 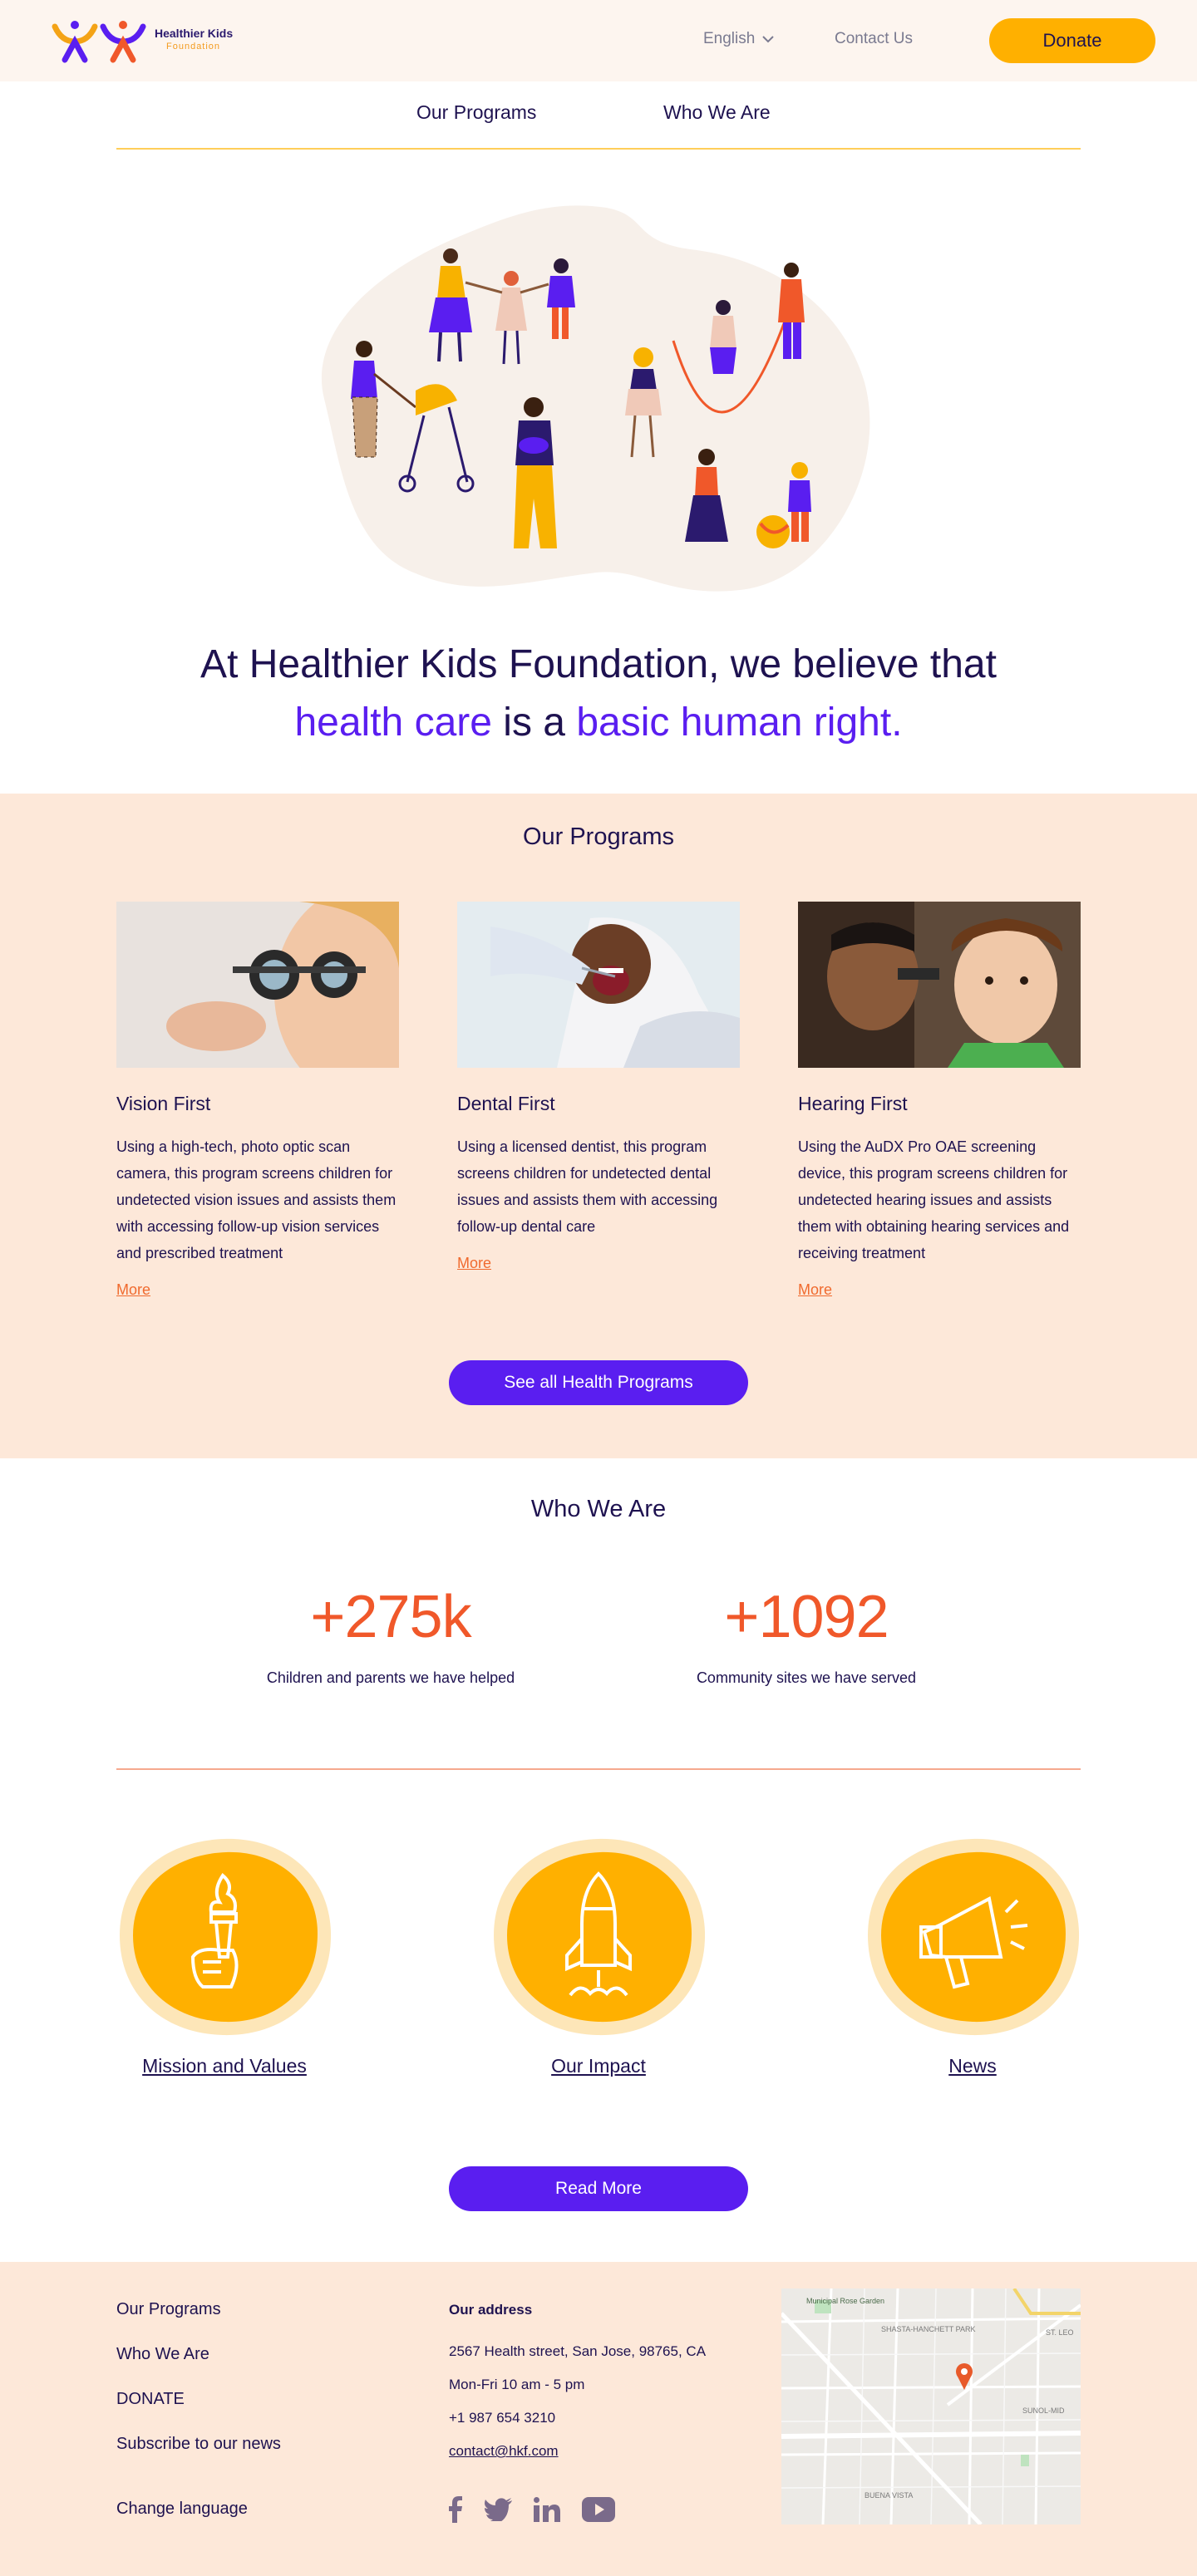 What do you see at coordinates (390, 1617) in the screenshot?
I see `stat-value: +275k` at bounding box center [390, 1617].